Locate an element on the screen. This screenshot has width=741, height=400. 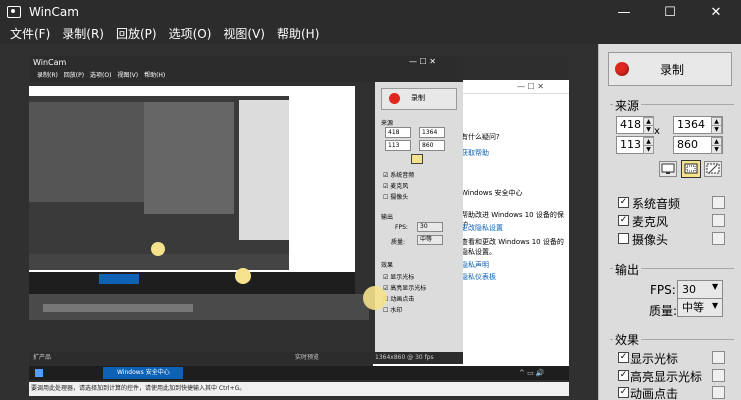
wincam-app-icon is located at coordinates (14, 12).